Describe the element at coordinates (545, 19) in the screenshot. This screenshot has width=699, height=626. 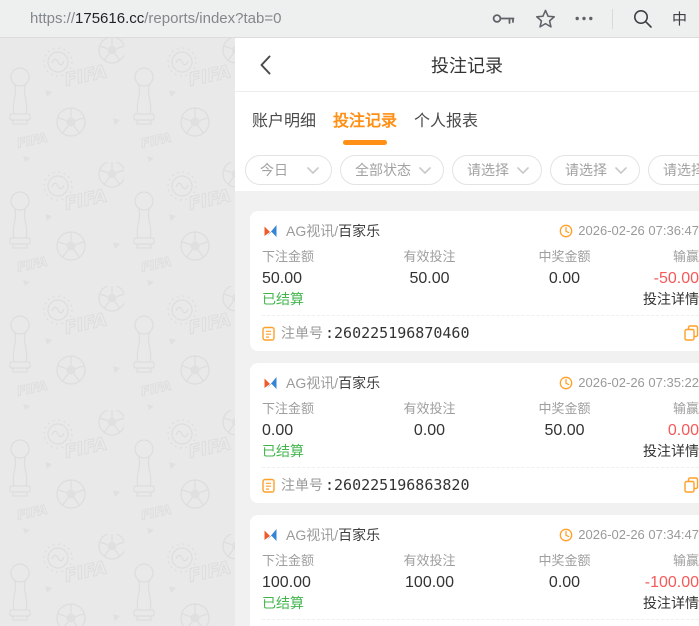
I see `bookmark-star-icon` at that location.